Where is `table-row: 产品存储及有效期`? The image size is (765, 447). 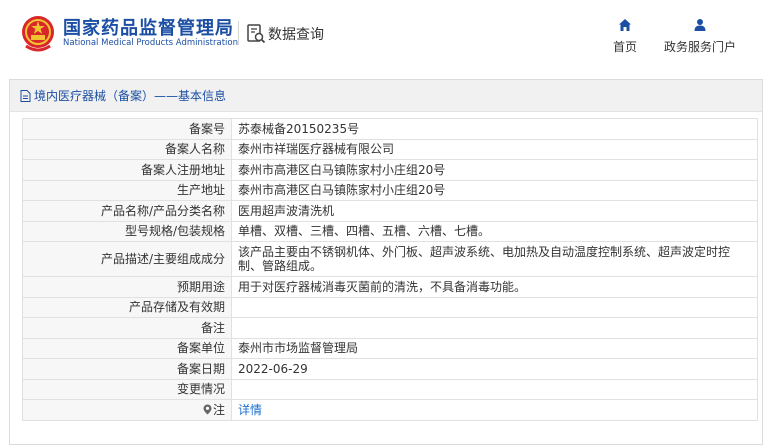 table-row: 产品存储及有效期 is located at coordinates (390, 307).